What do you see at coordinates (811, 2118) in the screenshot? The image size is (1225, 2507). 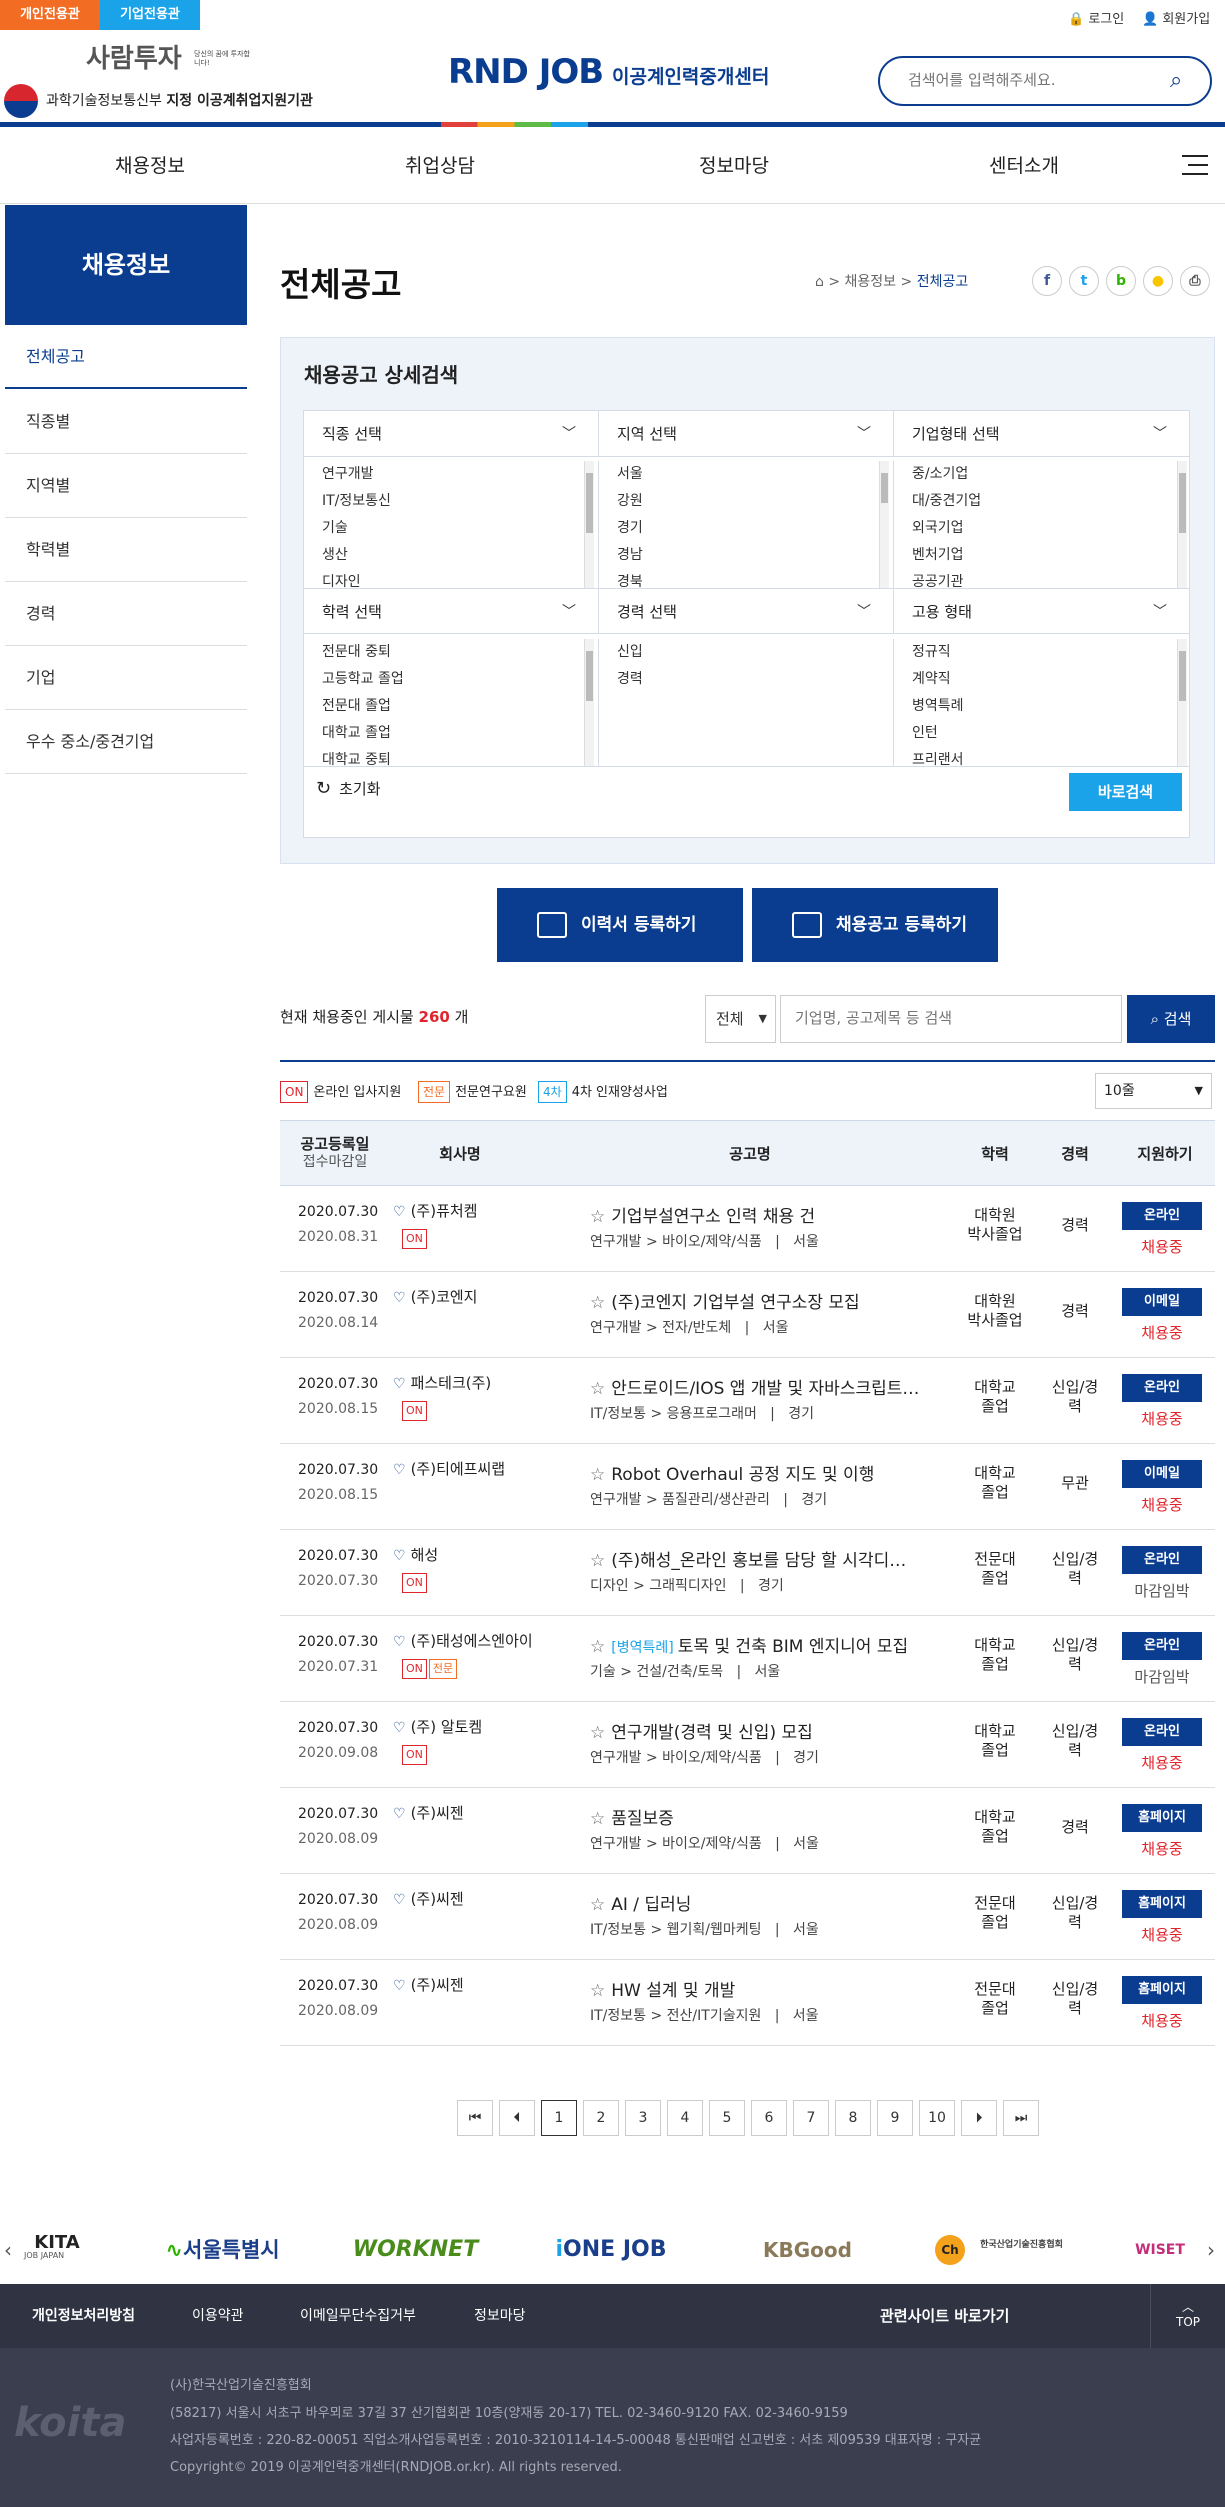 I see `page-7: 7` at bounding box center [811, 2118].